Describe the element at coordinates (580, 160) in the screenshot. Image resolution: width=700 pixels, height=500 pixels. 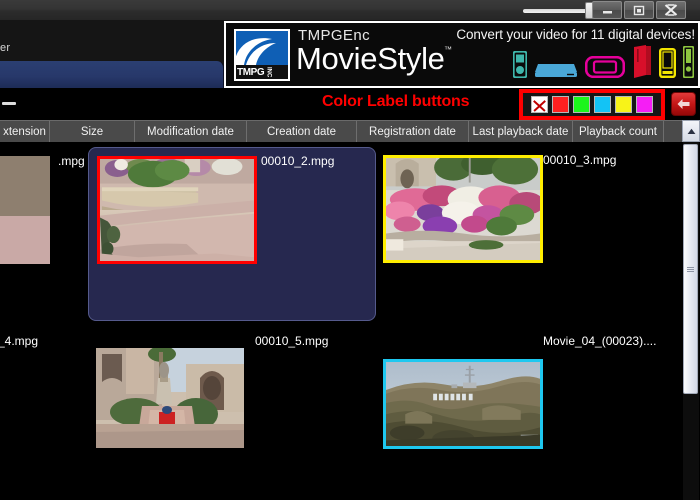
I see `file-name-label: 00010_3.mpg` at that location.